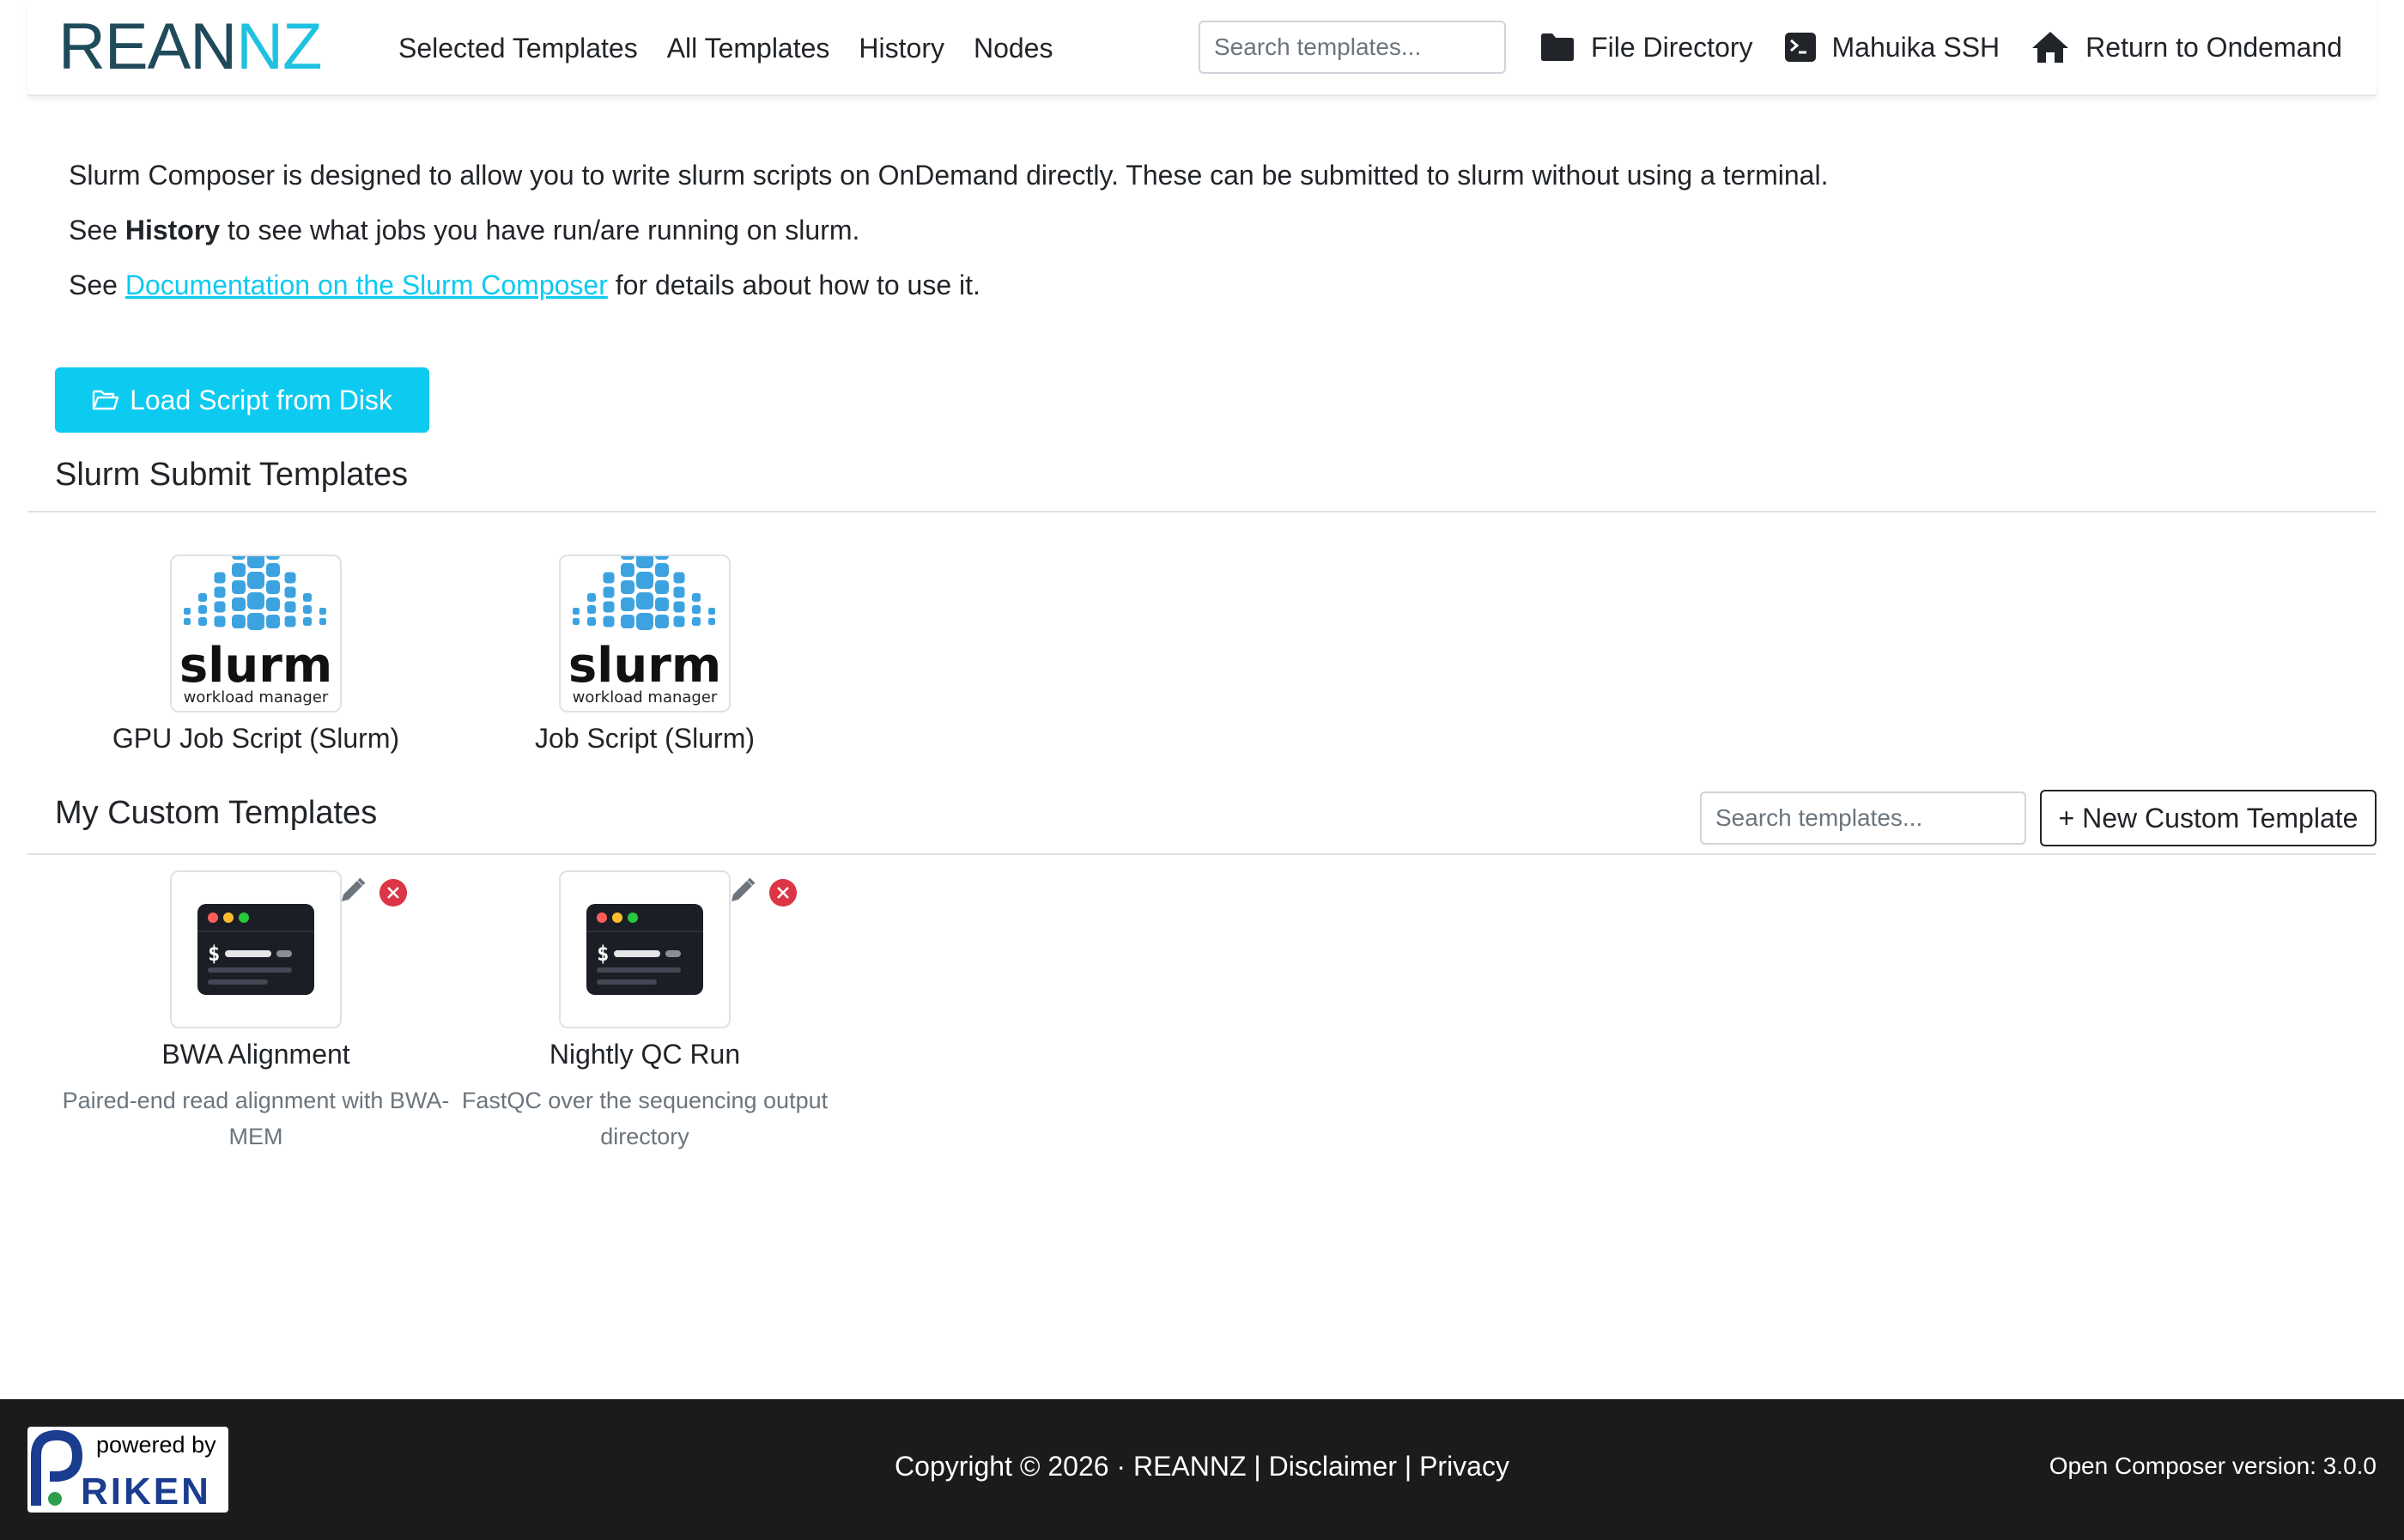 Image resolution: width=2404 pixels, height=1540 pixels. Describe the element at coordinates (256, 1118) in the screenshot. I see `template-description: Paired-end read alignment with BWA-MEM` at that location.